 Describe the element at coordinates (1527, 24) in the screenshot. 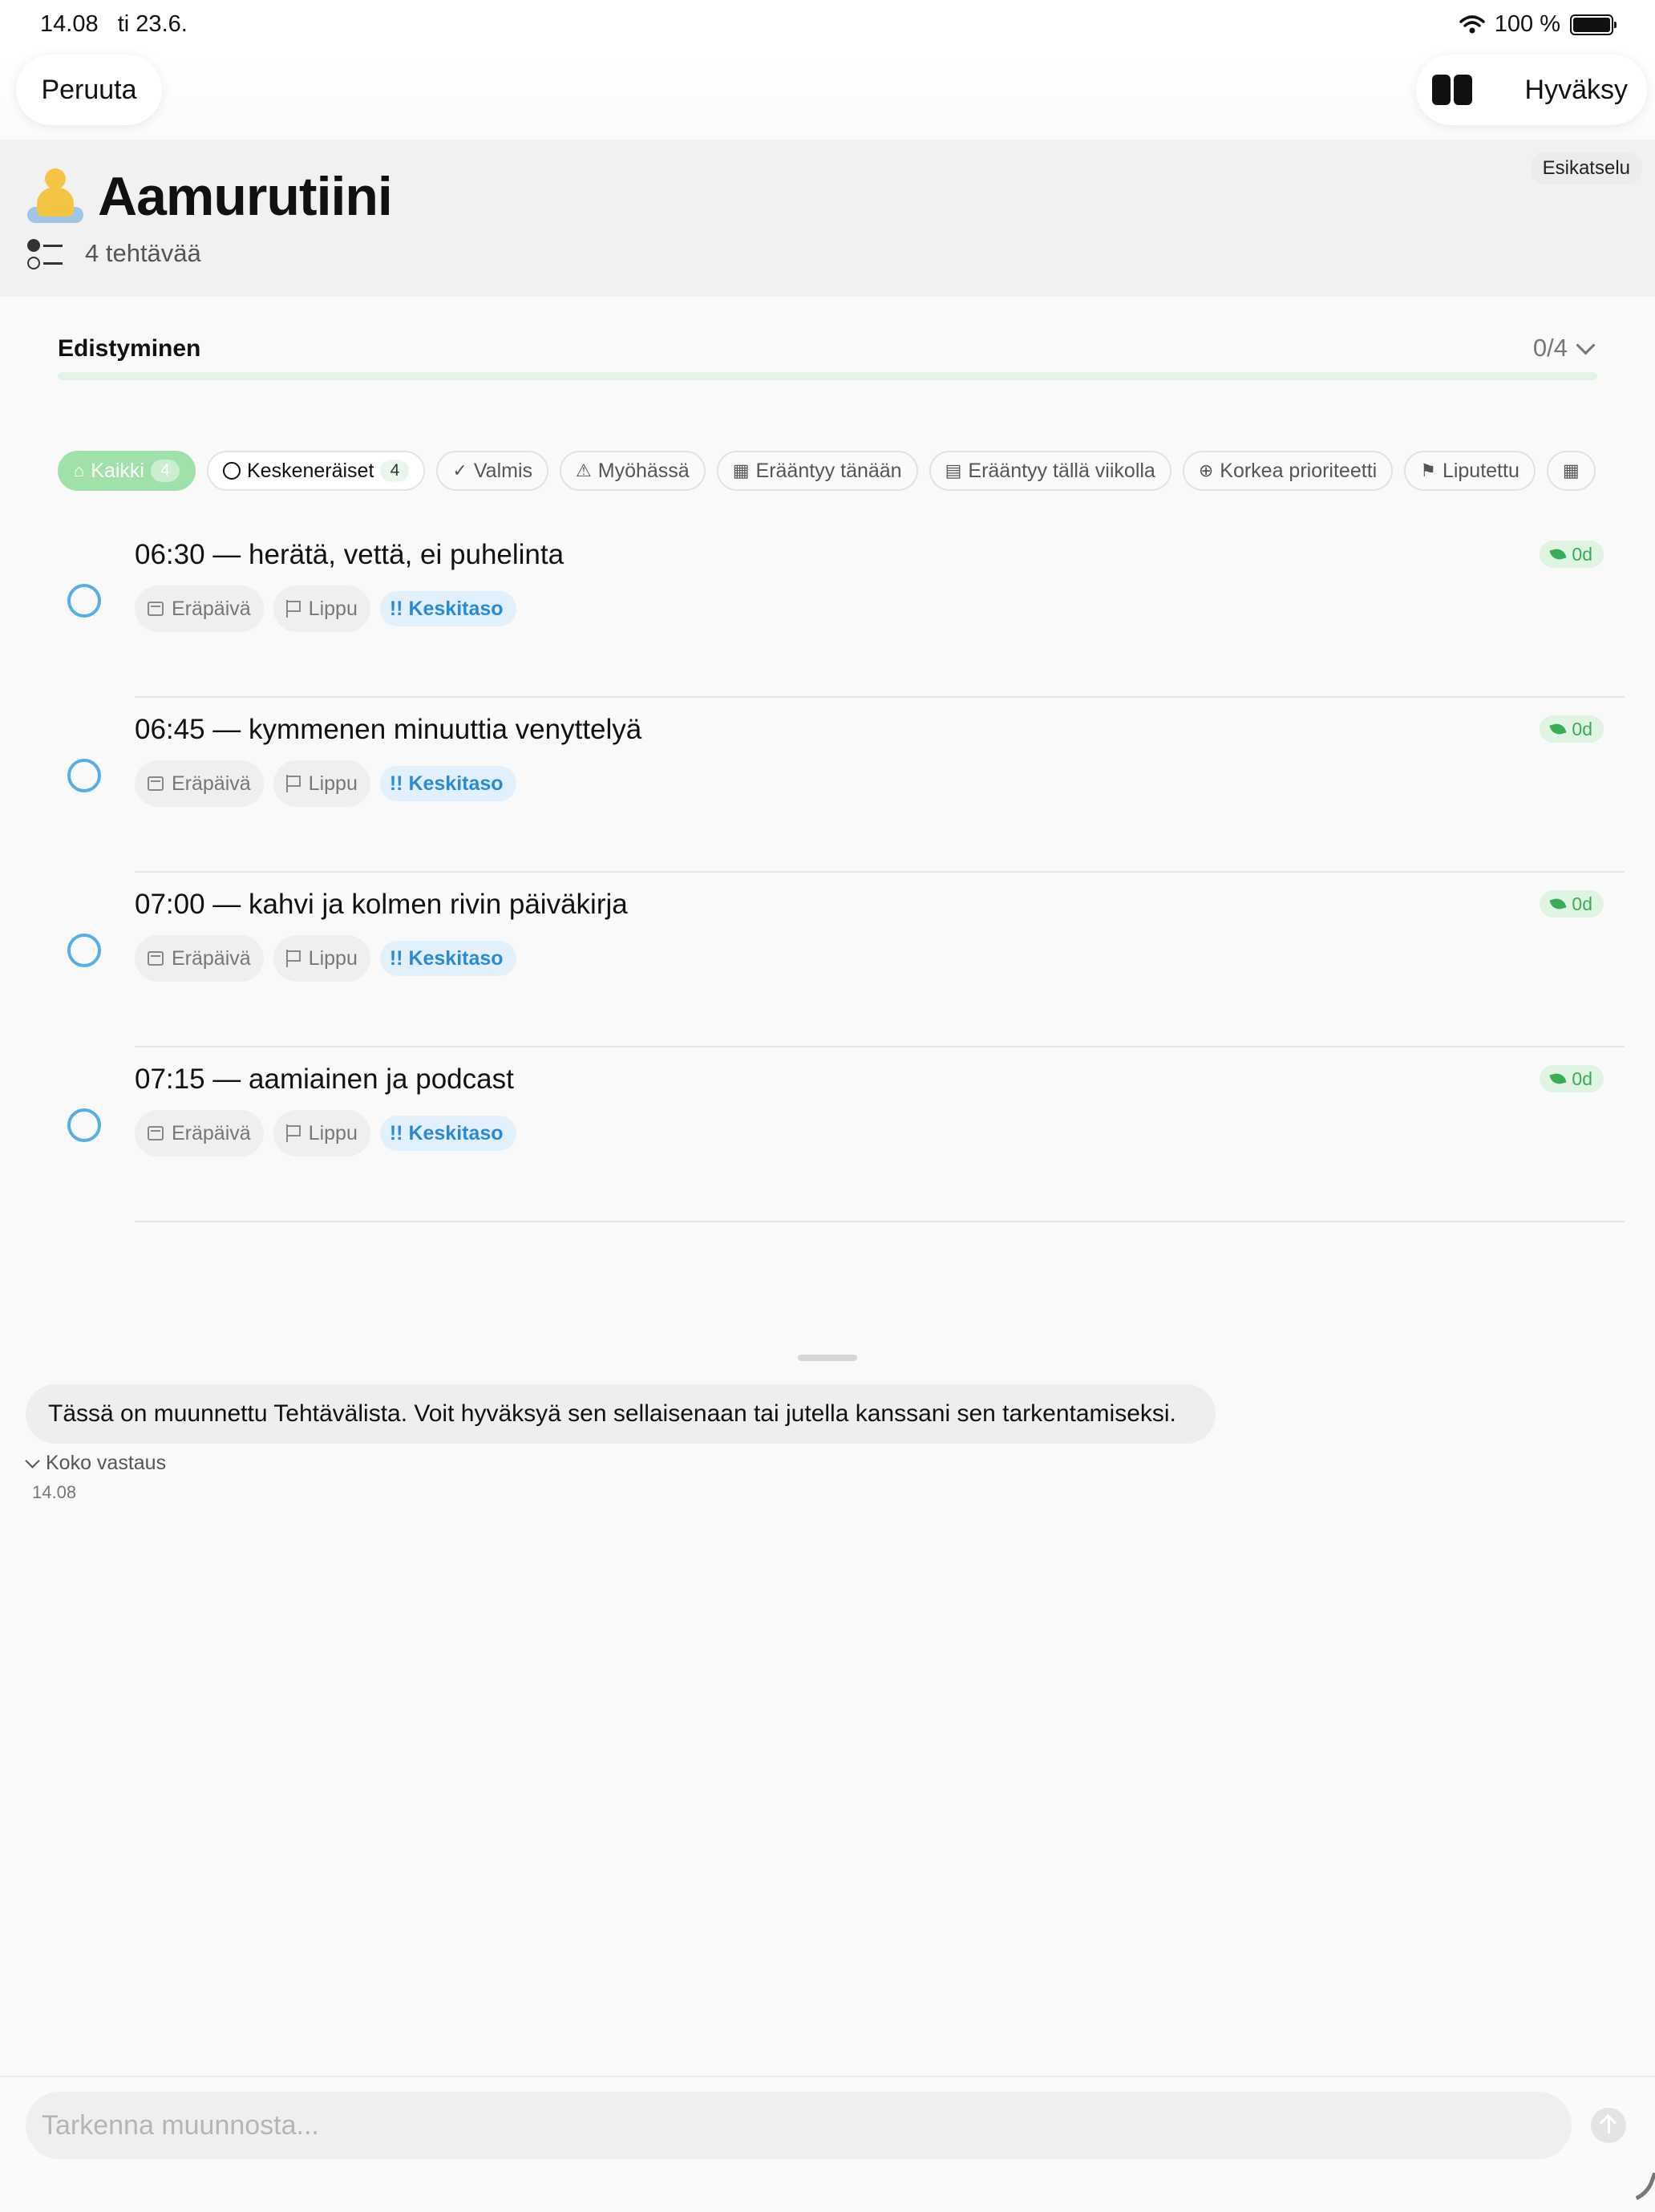

I see `battery-percent: 100 %` at that location.